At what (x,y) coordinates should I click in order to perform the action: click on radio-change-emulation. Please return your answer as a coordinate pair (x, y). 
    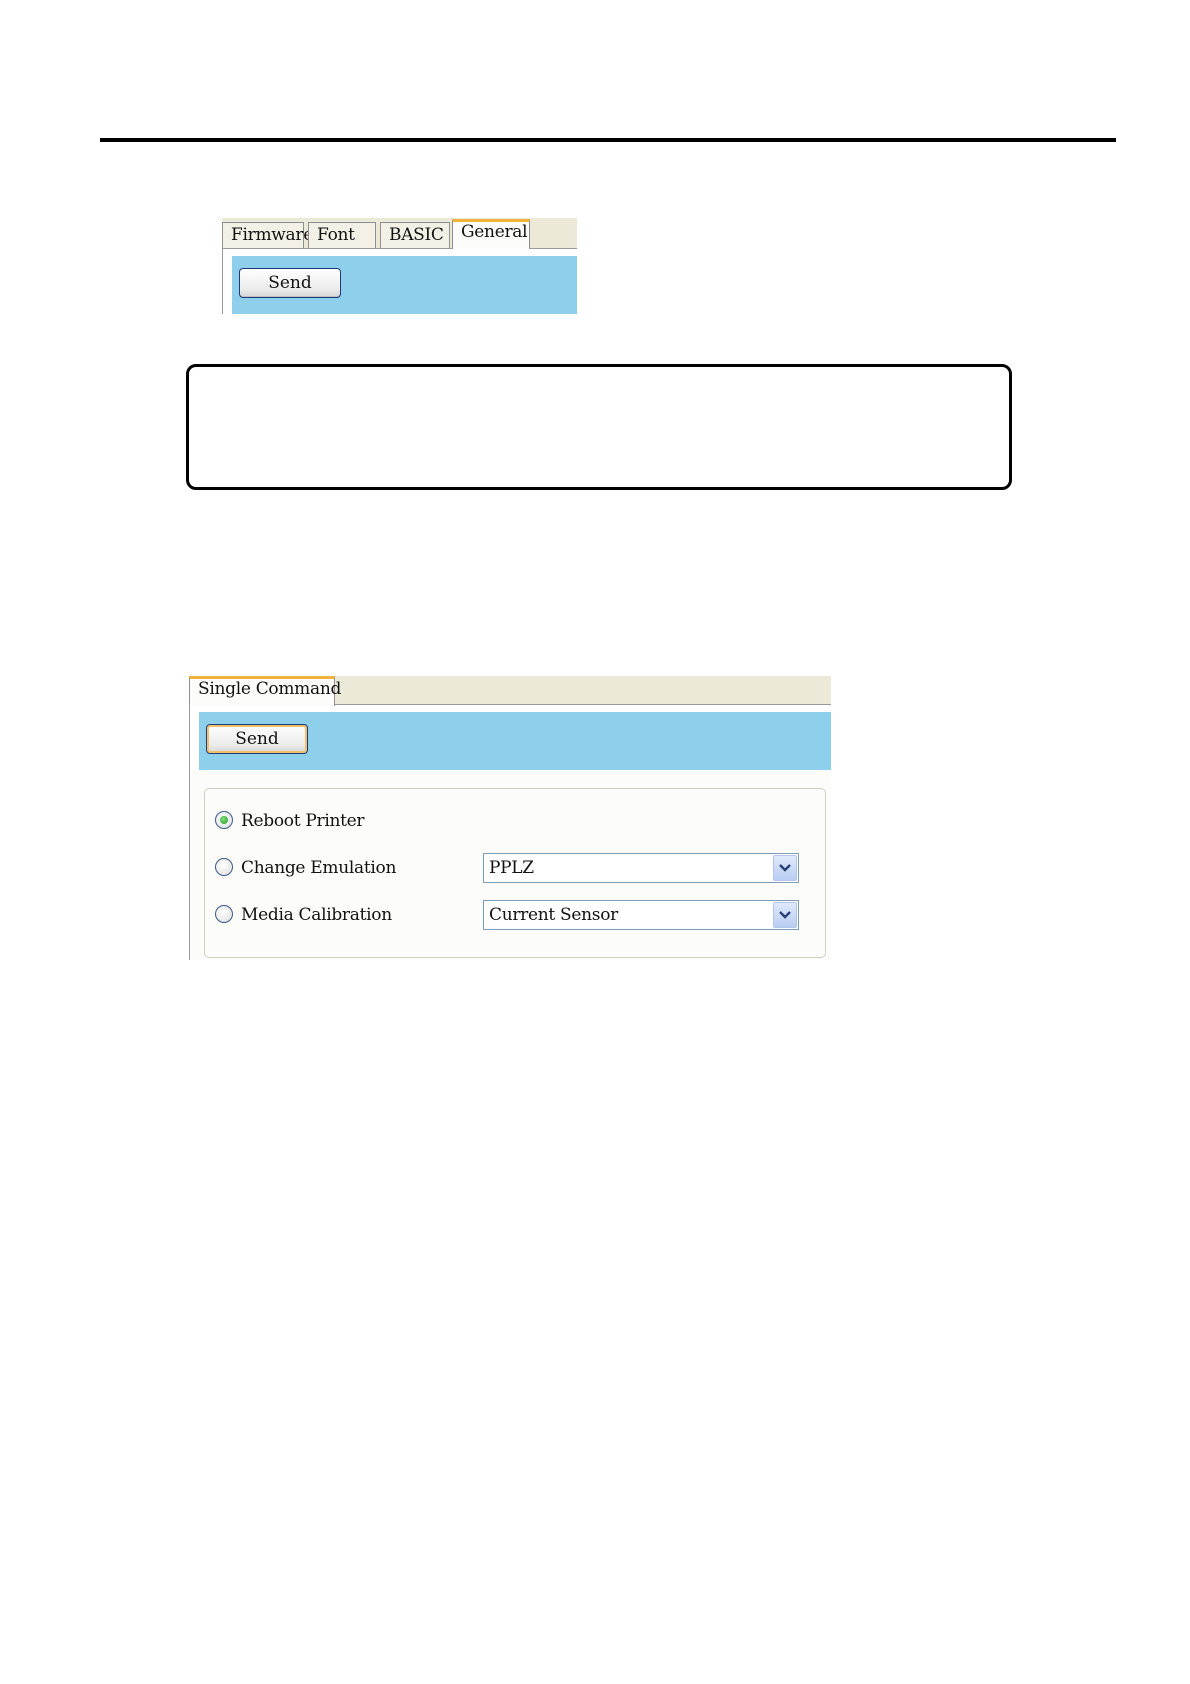
    Looking at the image, I should click on (224, 867).